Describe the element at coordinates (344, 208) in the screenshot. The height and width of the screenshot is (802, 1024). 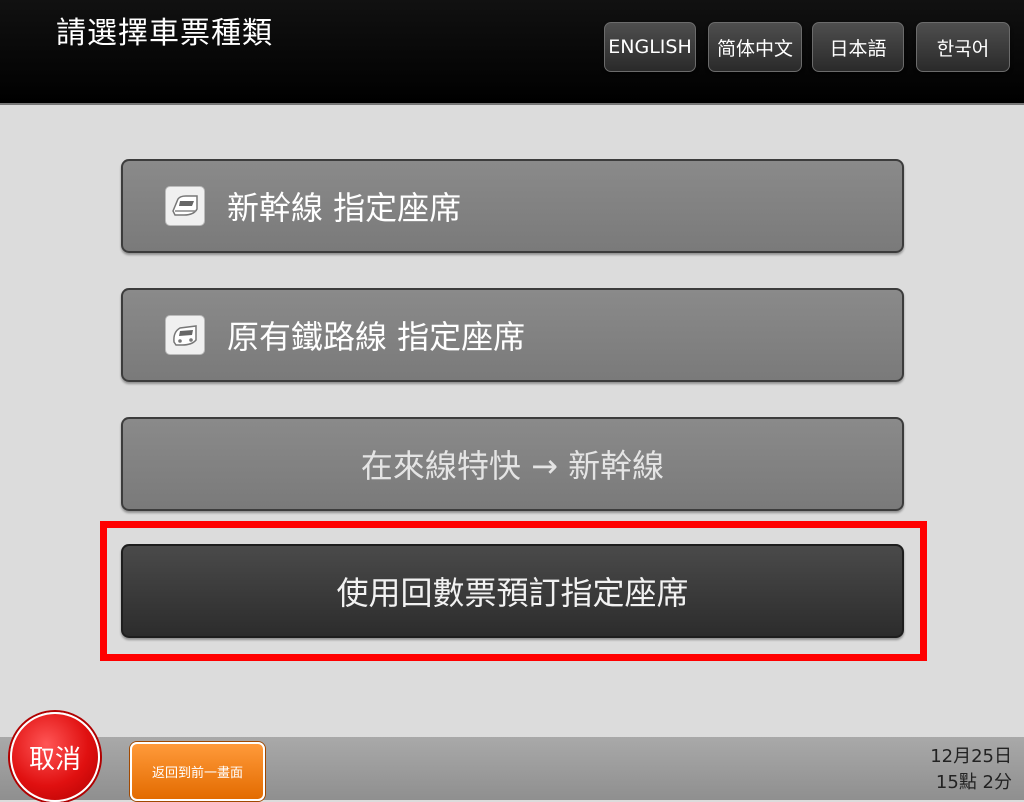
I see `menu-item-label: 新幹線 指定座席` at that location.